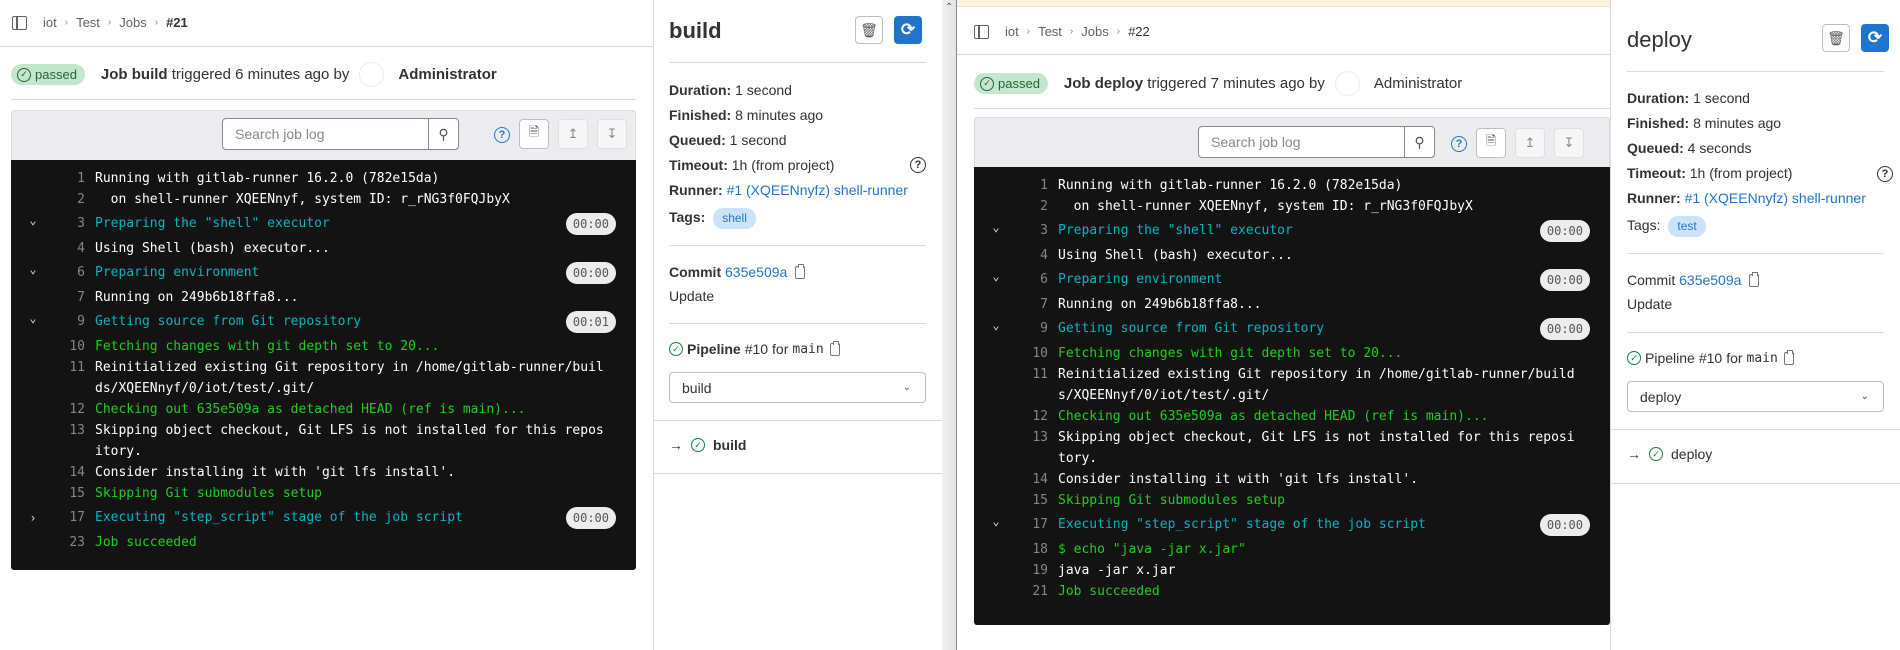 Image resolution: width=1900 pixels, height=650 pixels. I want to click on line-number: 19, so click(1035, 570).